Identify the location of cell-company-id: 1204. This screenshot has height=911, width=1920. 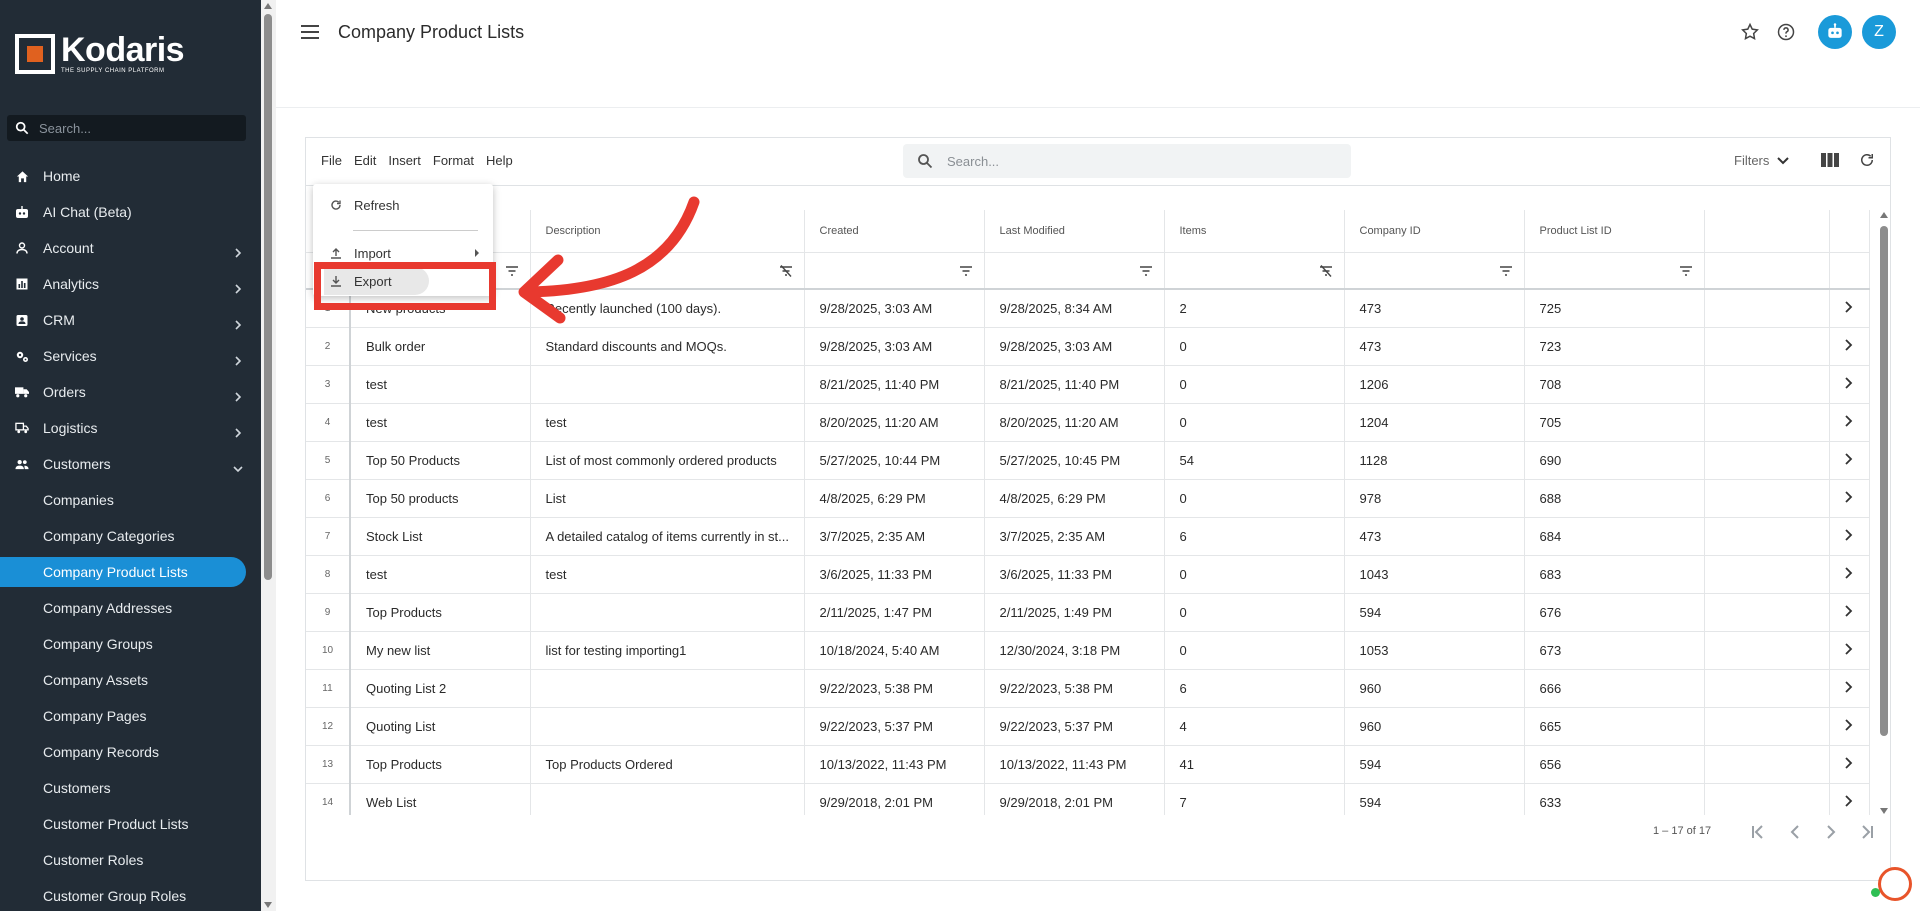
(1434, 422).